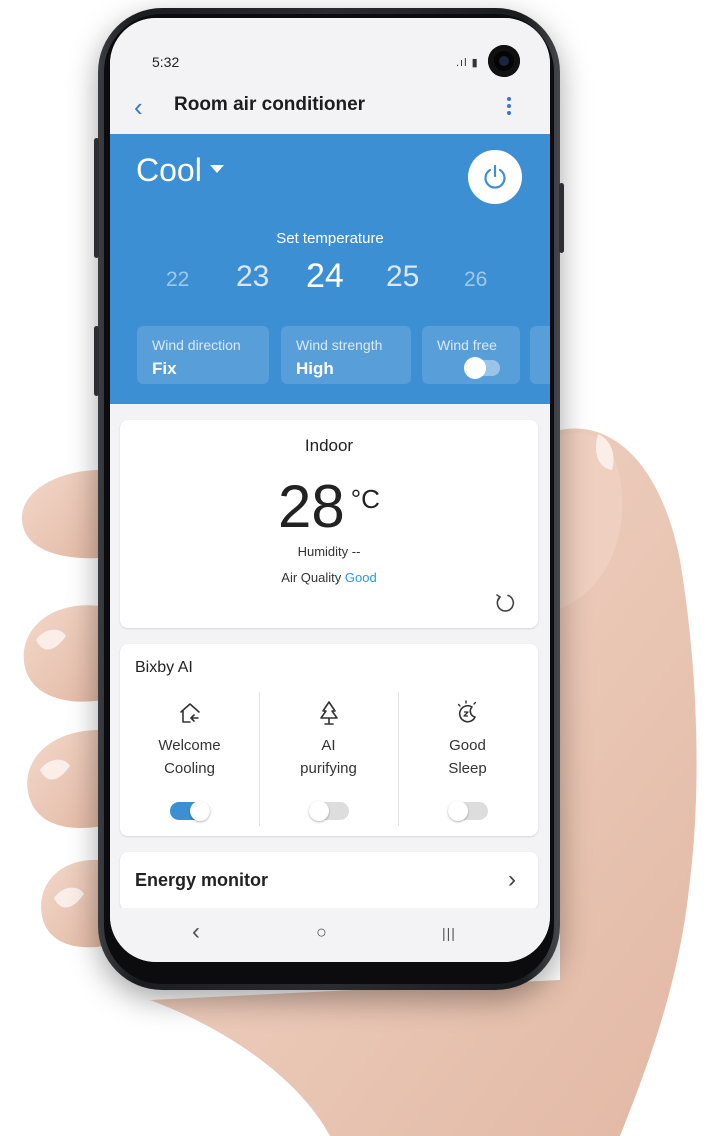 Image resolution: width=725 pixels, height=1136 pixels. I want to click on humidity-readout: Humidity --, so click(329, 551).